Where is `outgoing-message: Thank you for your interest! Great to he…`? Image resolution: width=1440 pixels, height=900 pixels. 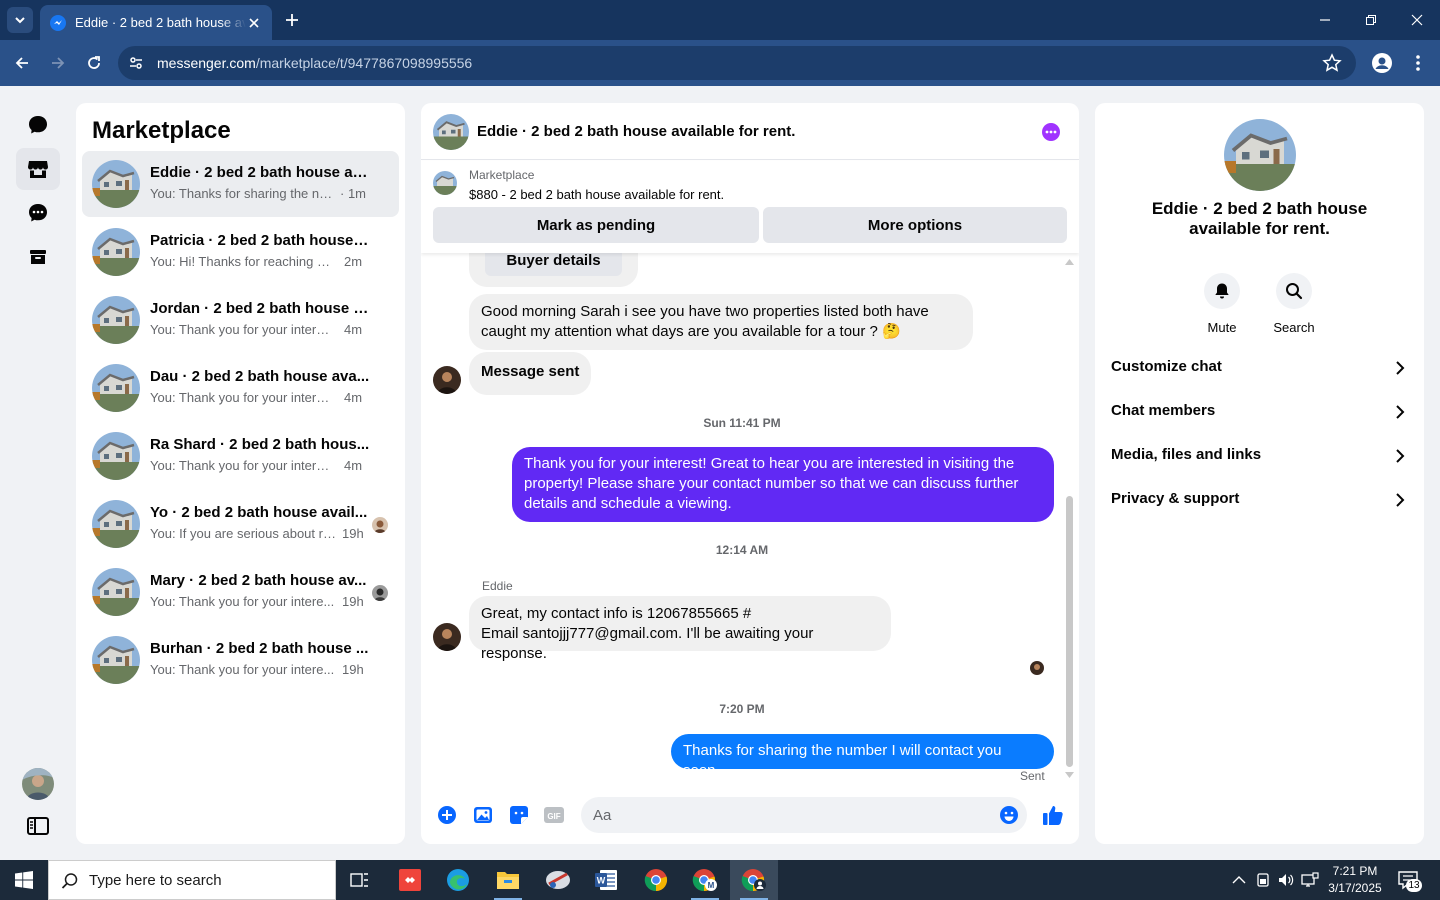 outgoing-message: Thank you for your interest! Great to he… is located at coordinates (783, 484).